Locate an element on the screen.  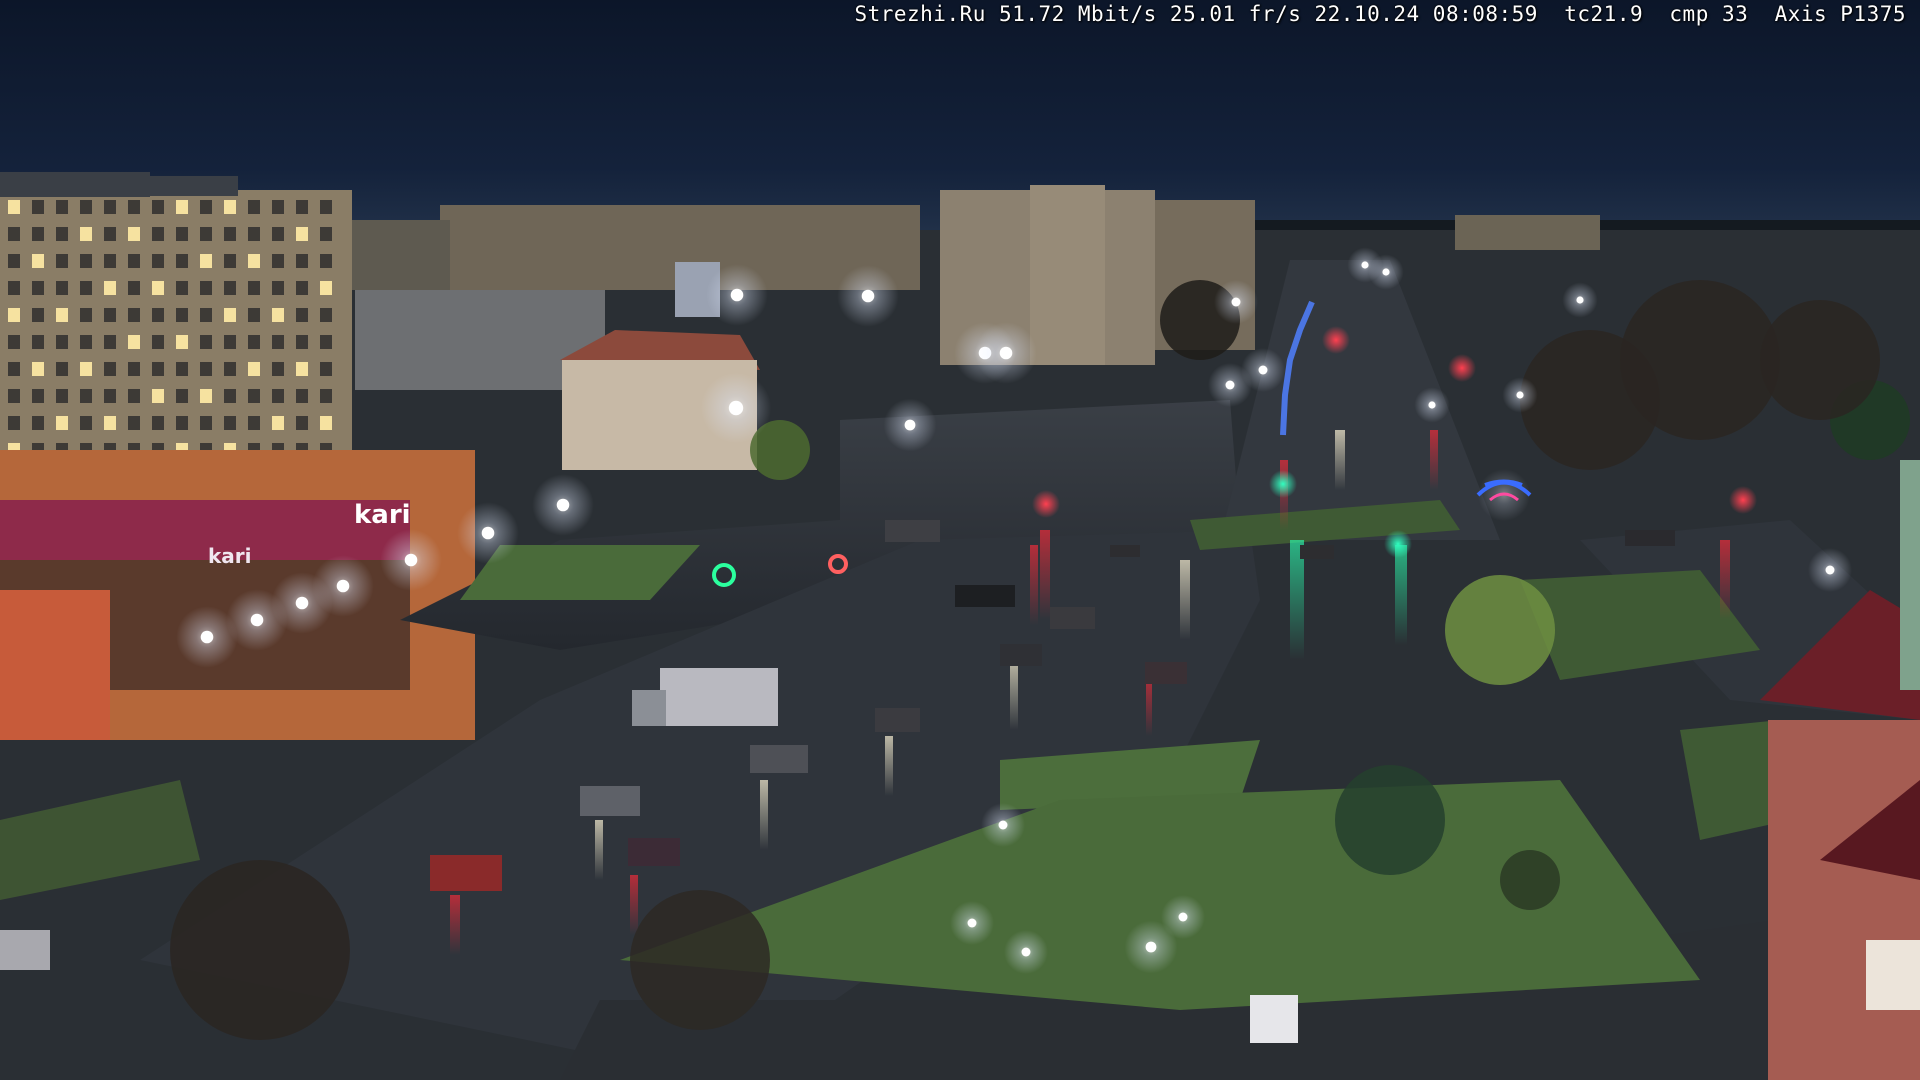
store-sign: kari is located at coordinates (382, 515).